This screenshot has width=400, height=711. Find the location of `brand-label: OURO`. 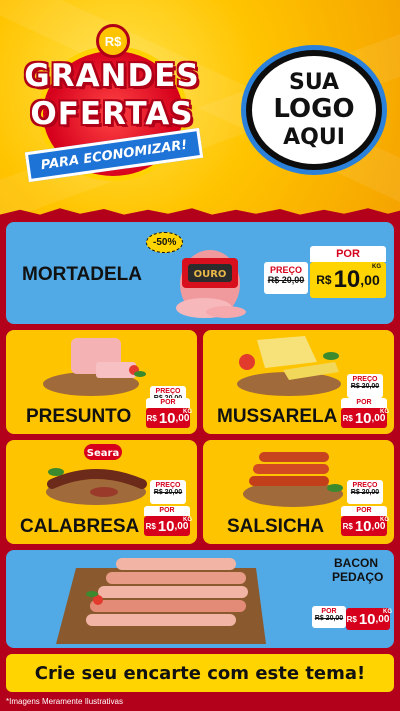

brand-label: OURO is located at coordinates (210, 274).